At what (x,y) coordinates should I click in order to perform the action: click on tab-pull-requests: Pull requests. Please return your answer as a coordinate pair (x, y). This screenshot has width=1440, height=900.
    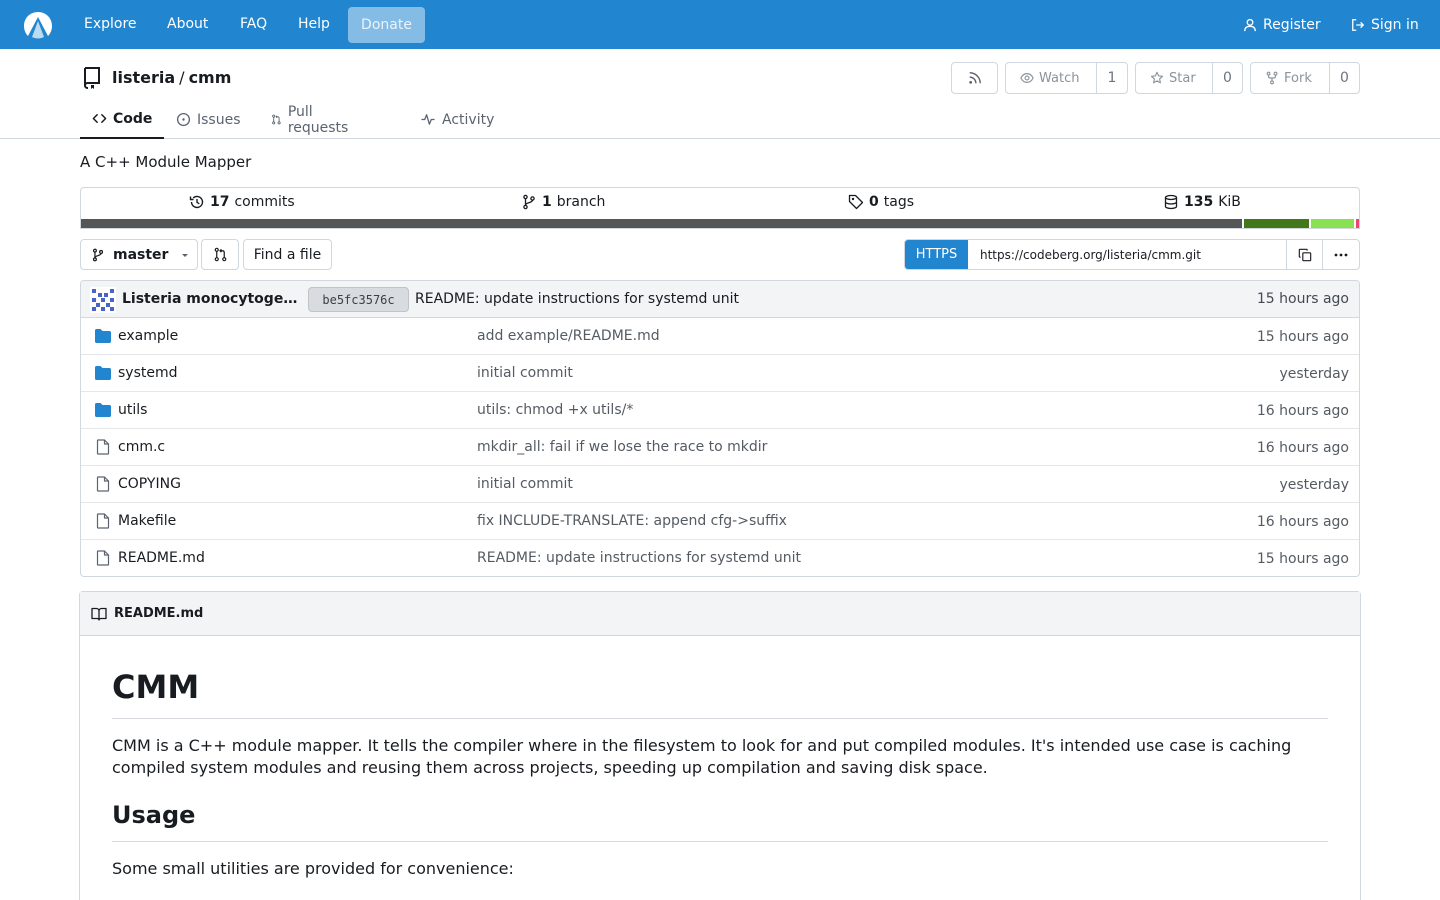
    Looking at the image, I should click on (312, 119).